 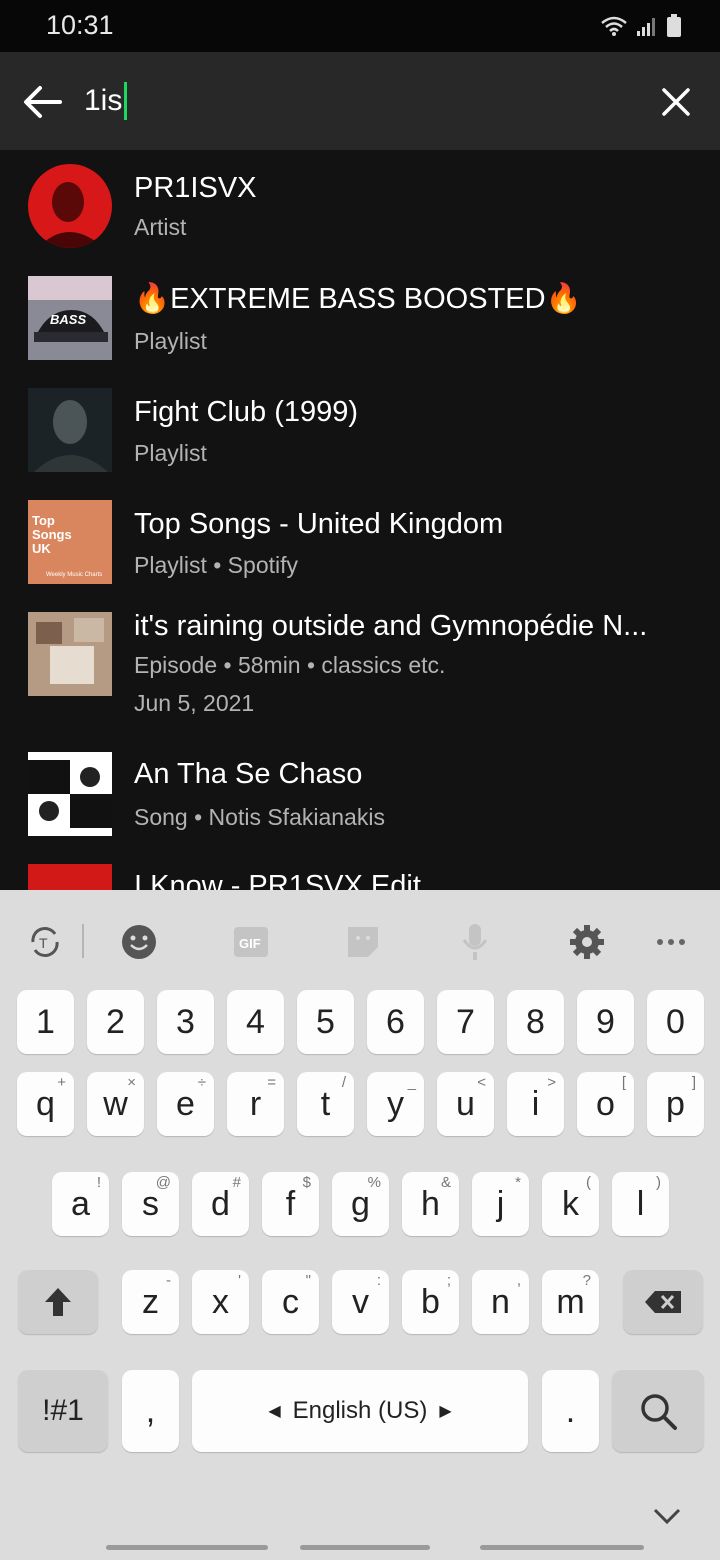 What do you see at coordinates (139, 942) in the screenshot?
I see `emoji-icon` at bounding box center [139, 942].